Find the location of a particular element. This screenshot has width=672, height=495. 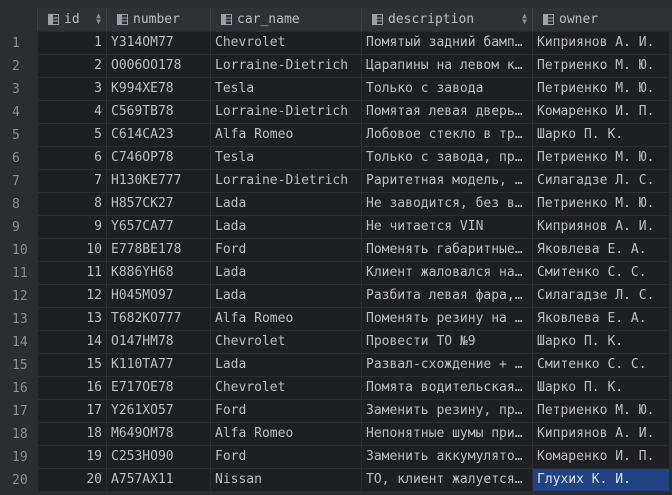

cell-owner: Киприянов А. И. is located at coordinates (600, 227).